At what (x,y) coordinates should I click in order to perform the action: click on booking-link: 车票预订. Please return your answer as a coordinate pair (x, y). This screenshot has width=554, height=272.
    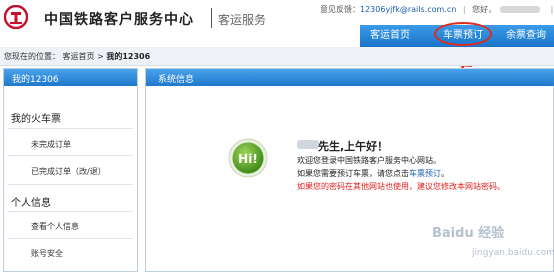
    Looking at the image, I should click on (425, 173).